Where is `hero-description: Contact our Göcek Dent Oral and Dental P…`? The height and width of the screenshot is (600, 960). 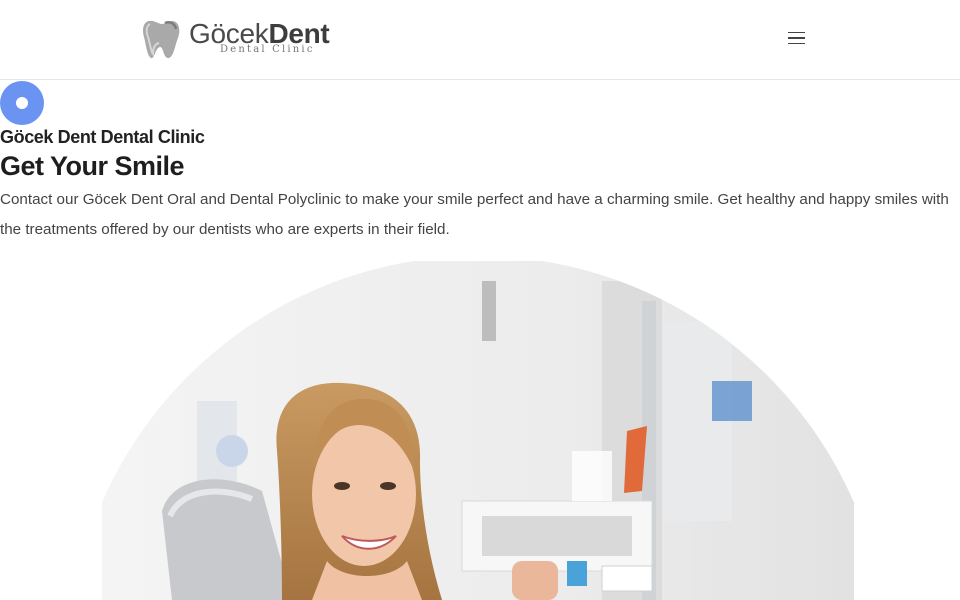
hero-description: Contact our Göcek Dent Oral and Dental P… is located at coordinates (474, 214).